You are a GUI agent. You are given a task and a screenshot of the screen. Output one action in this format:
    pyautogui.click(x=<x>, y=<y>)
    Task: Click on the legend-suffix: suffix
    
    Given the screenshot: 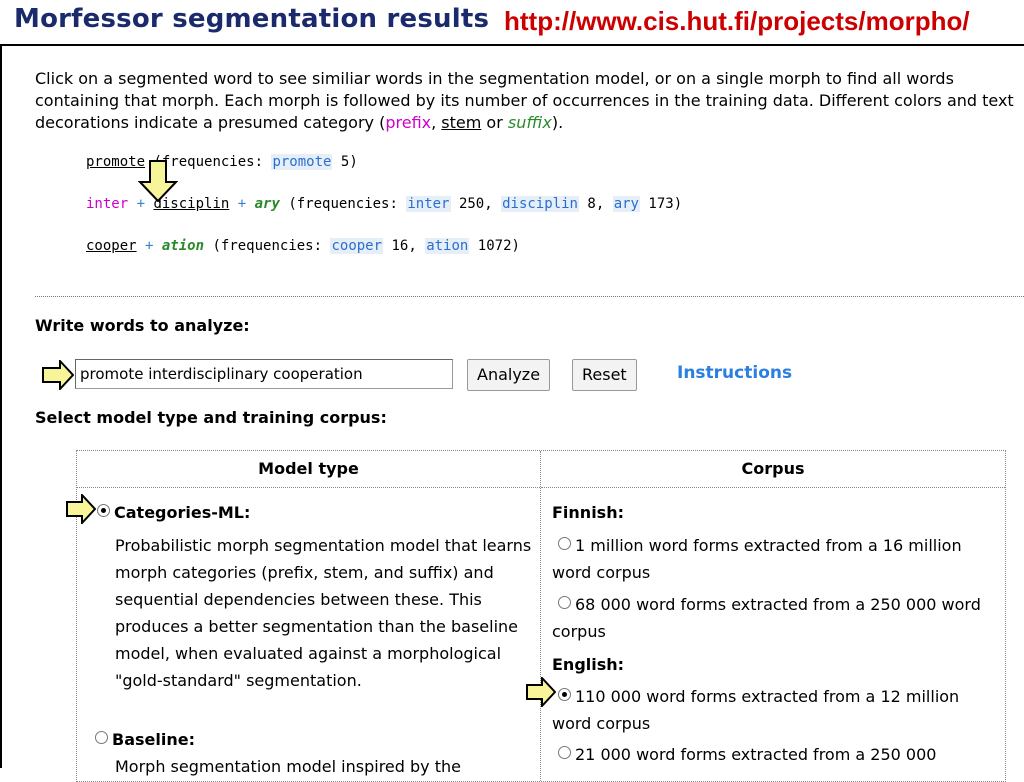 What is the action you would take?
    pyautogui.click(x=529, y=122)
    